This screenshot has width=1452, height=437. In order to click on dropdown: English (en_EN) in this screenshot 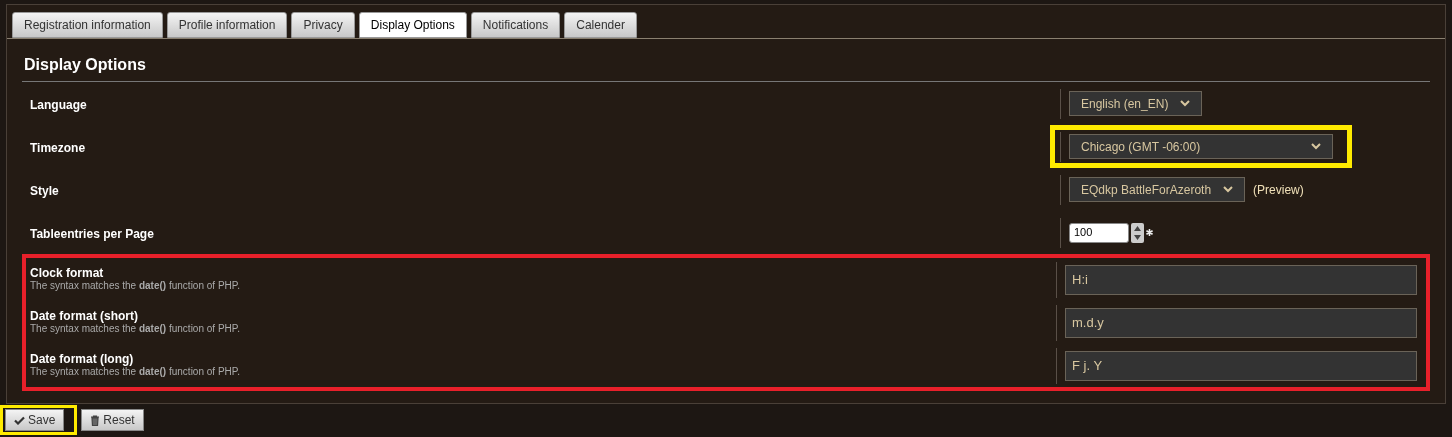, I will do `click(1136, 103)`.